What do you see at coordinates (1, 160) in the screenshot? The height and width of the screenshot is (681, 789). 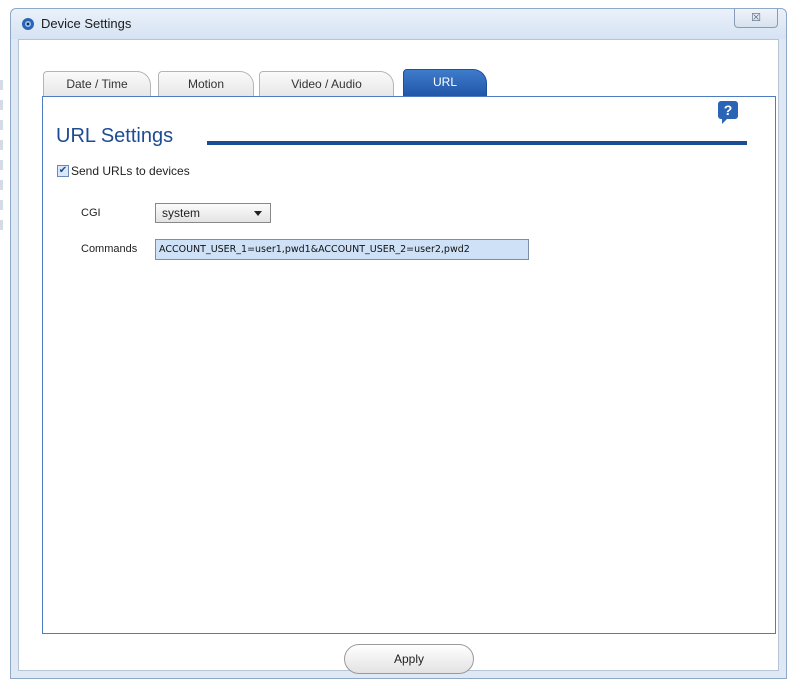 I see `background-edge` at bounding box center [1, 160].